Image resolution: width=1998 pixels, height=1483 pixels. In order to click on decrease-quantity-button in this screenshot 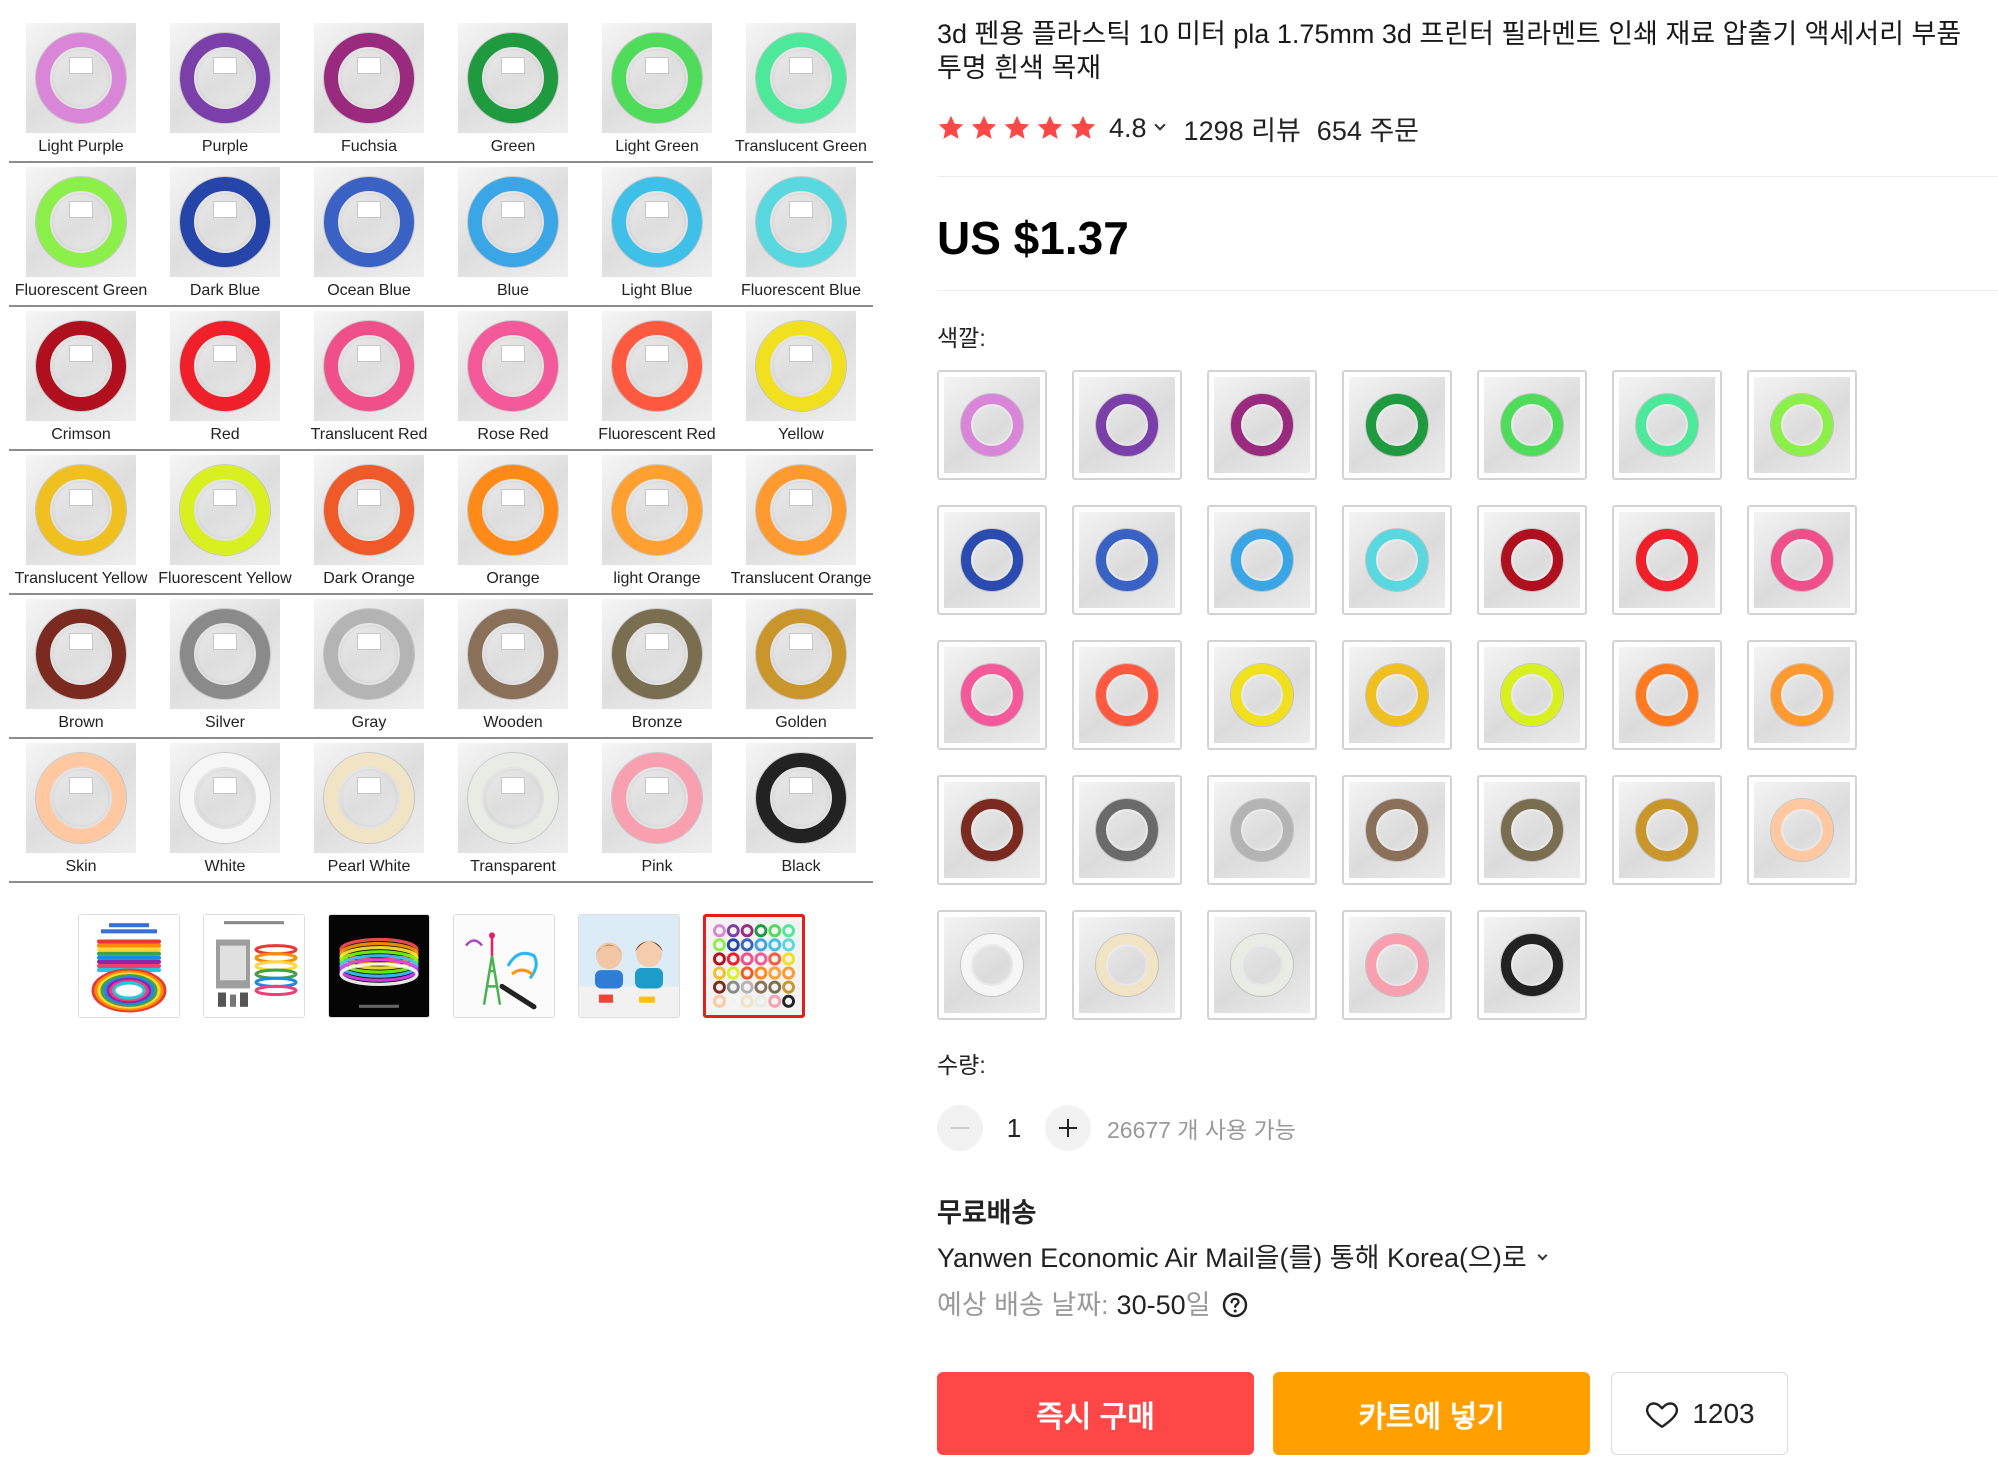, I will do `click(960, 1128)`.